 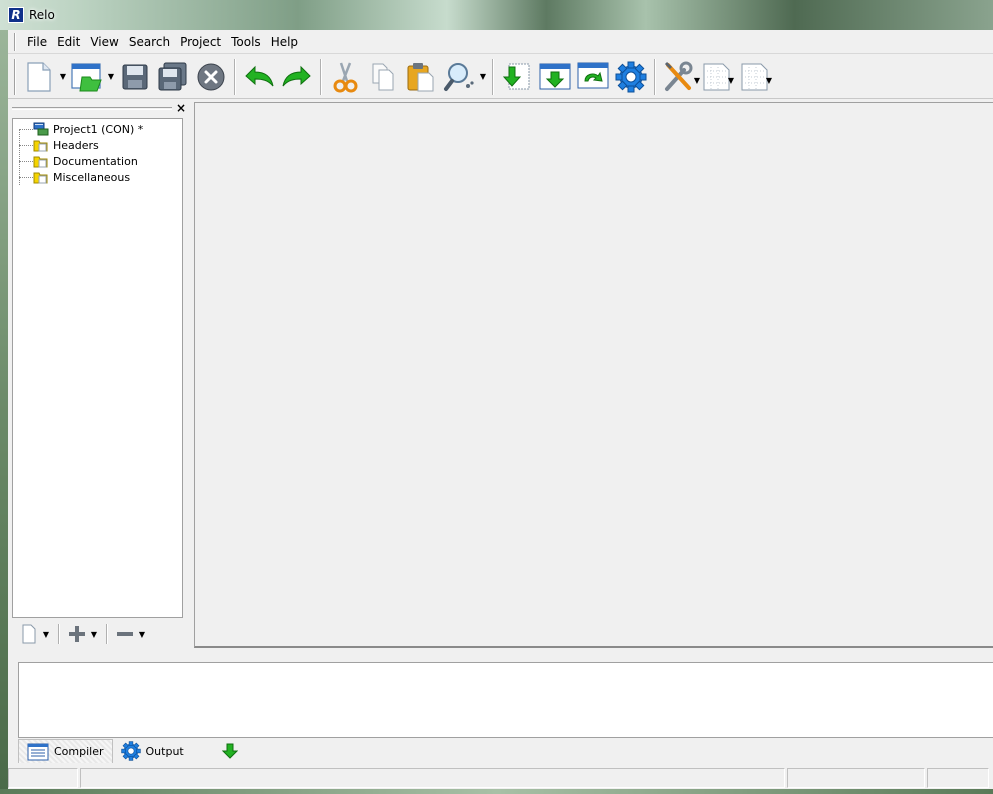 What do you see at coordinates (505, 751) in the screenshot?
I see `output-tab-bar: Compiler Output` at bounding box center [505, 751].